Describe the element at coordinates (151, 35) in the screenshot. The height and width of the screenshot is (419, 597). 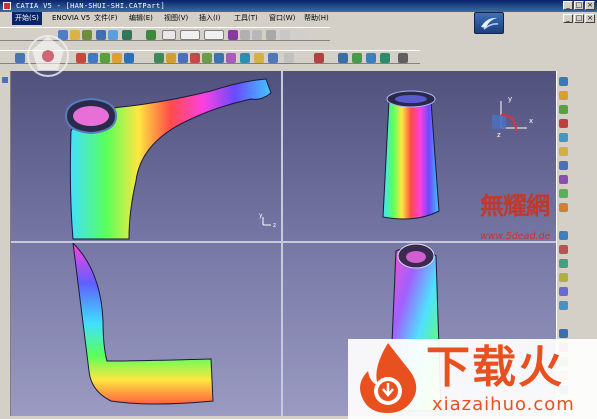
I see `fly-icon` at that location.